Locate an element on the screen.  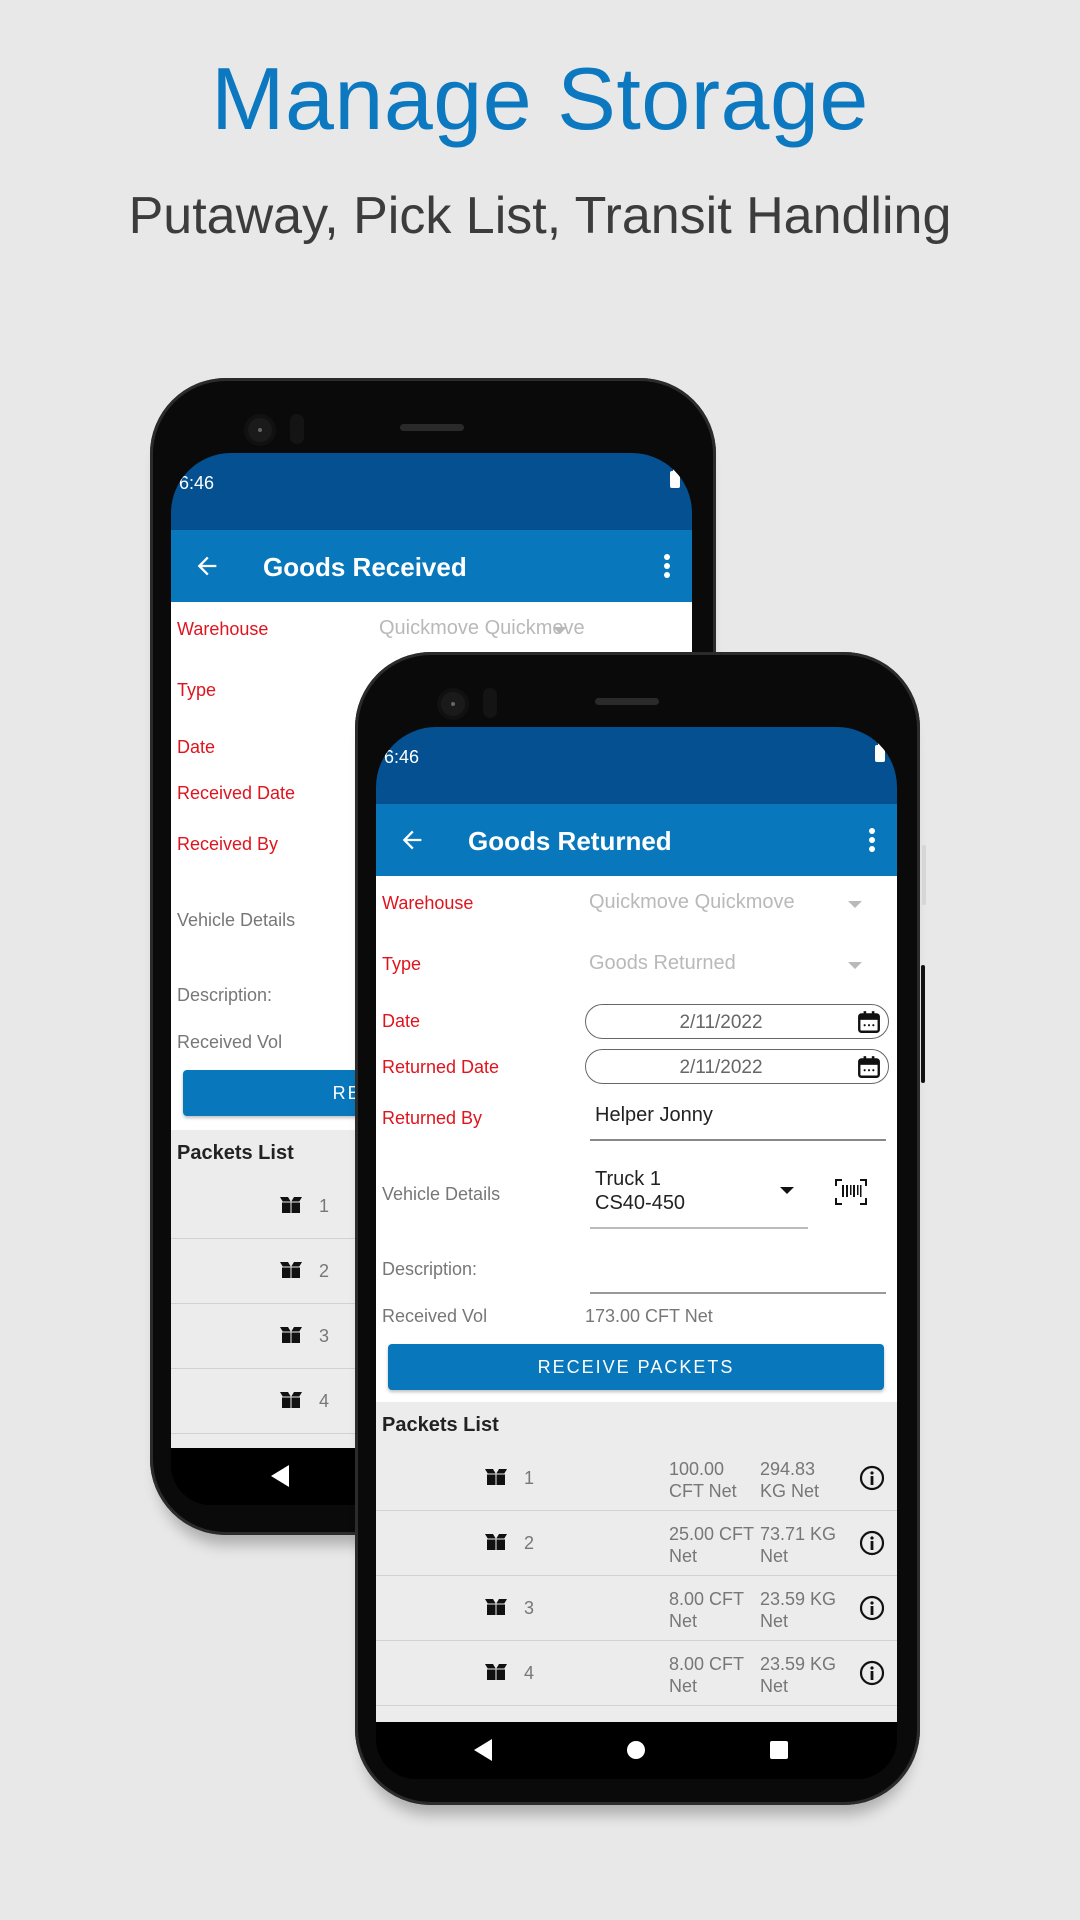
type-select: Goods Returned is located at coordinates (662, 963).